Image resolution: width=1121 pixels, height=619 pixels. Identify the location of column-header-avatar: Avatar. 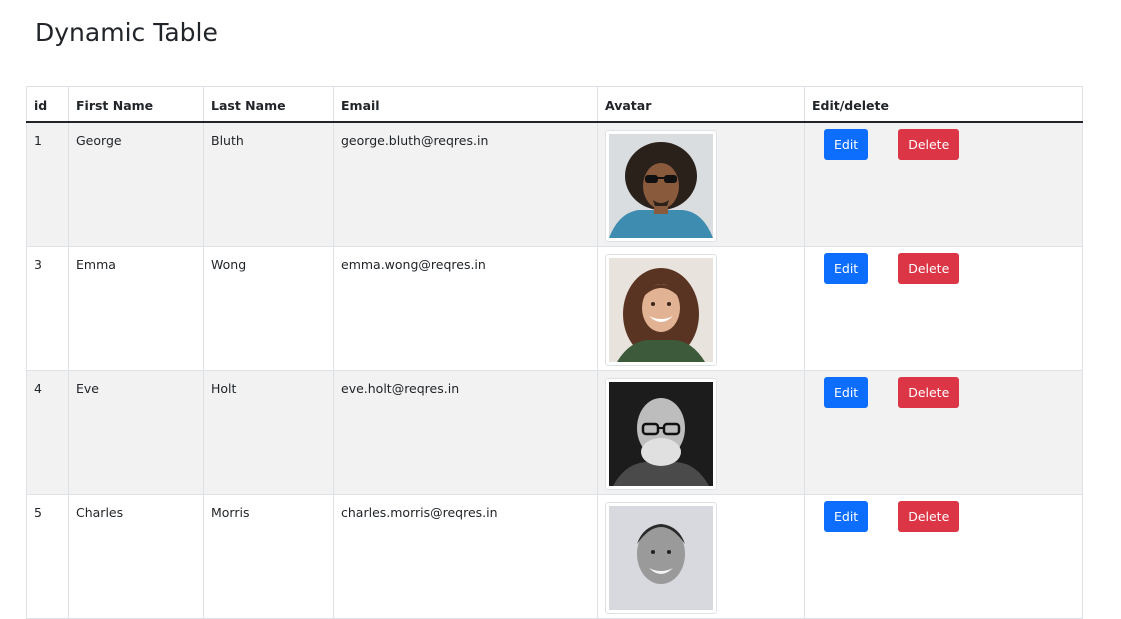
(701, 104).